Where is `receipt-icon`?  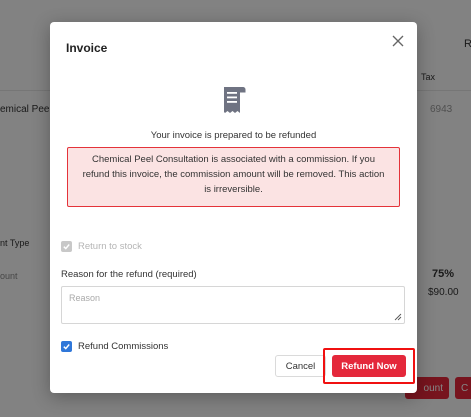 receipt-icon is located at coordinates (235, 100).